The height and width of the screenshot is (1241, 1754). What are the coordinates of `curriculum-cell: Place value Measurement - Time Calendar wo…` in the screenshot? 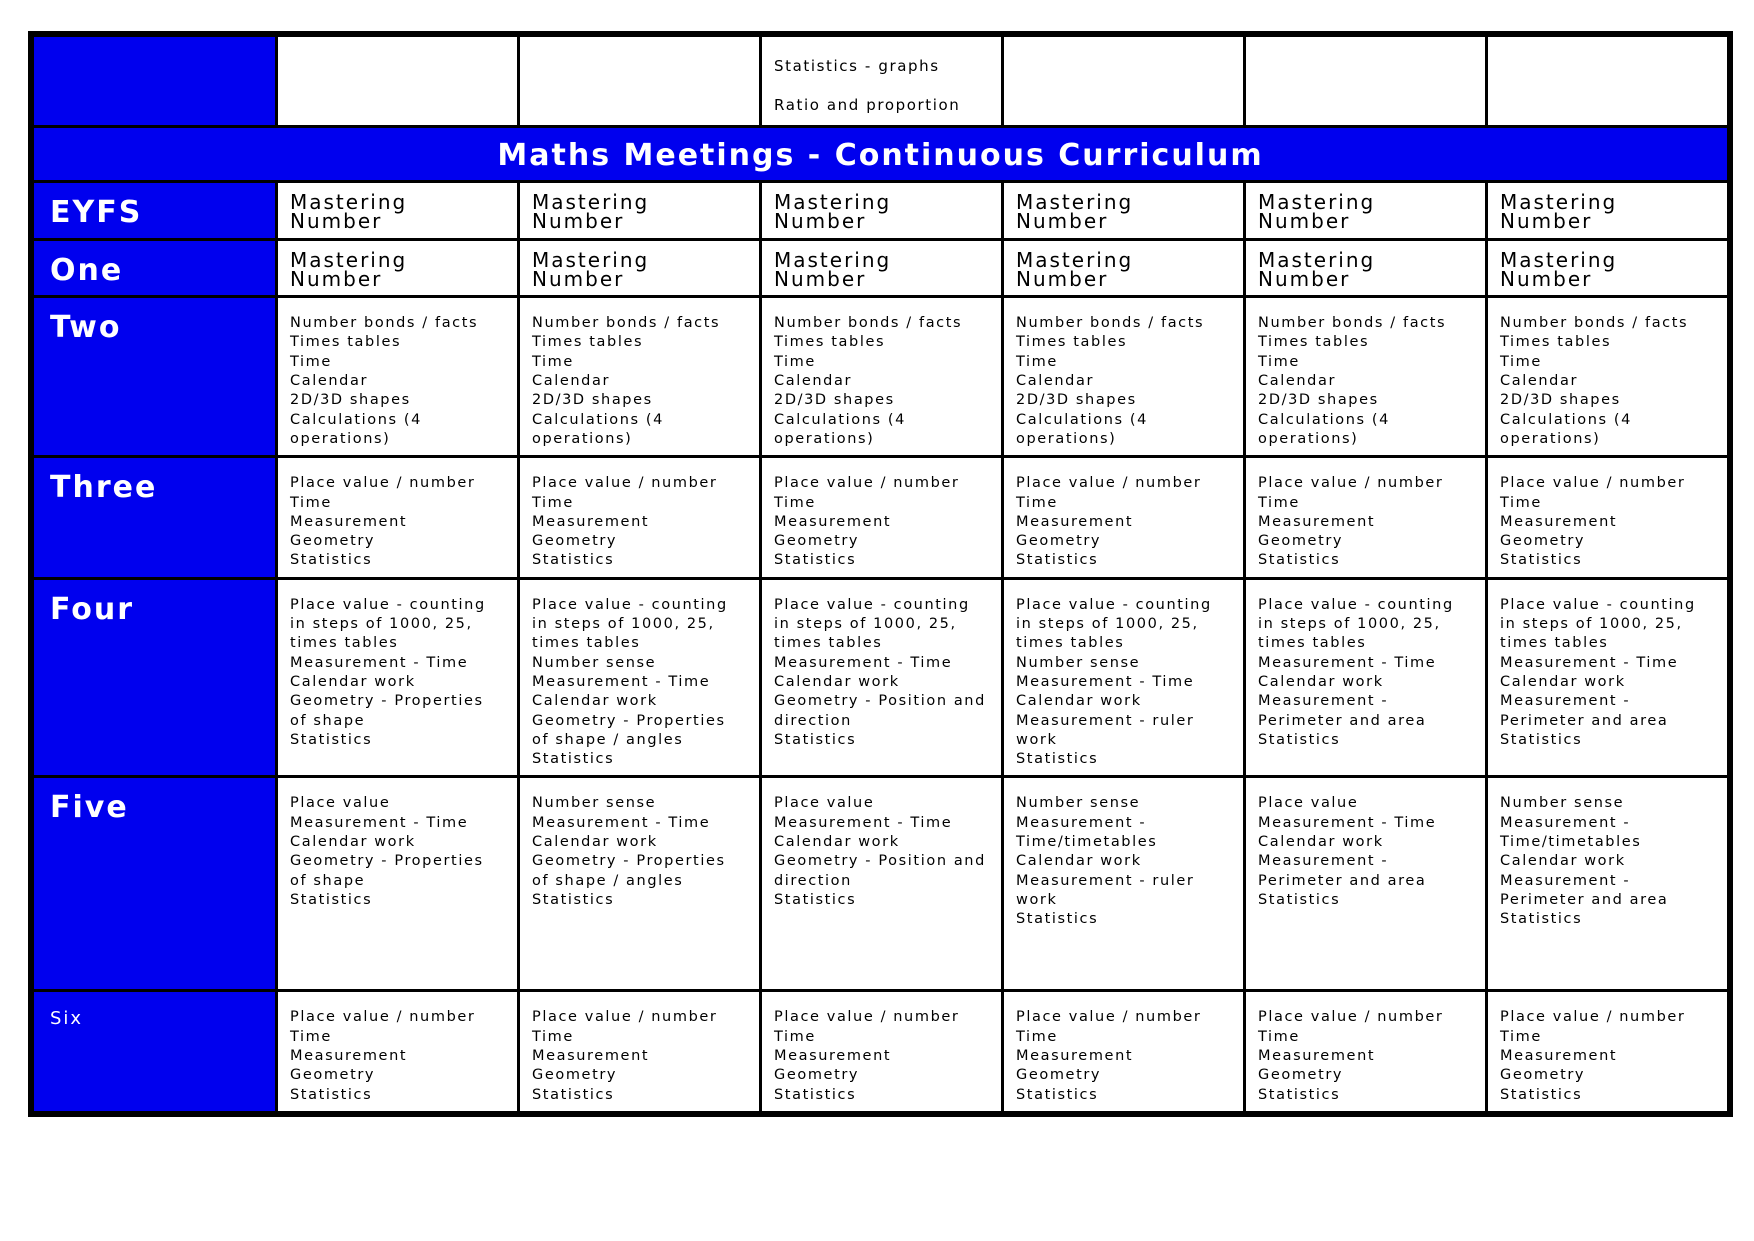 It's located at (1365, 884).